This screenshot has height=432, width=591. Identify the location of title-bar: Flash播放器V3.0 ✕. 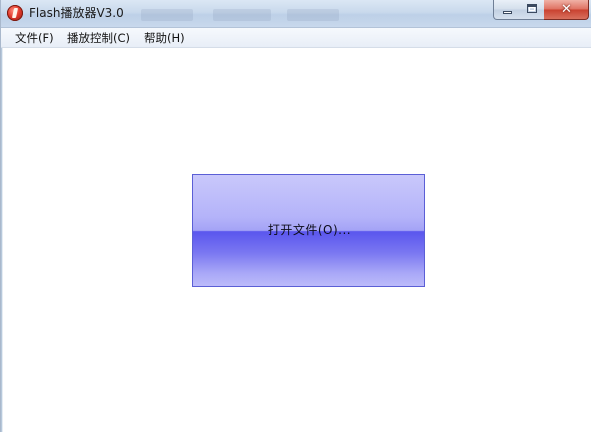
(296, 14).